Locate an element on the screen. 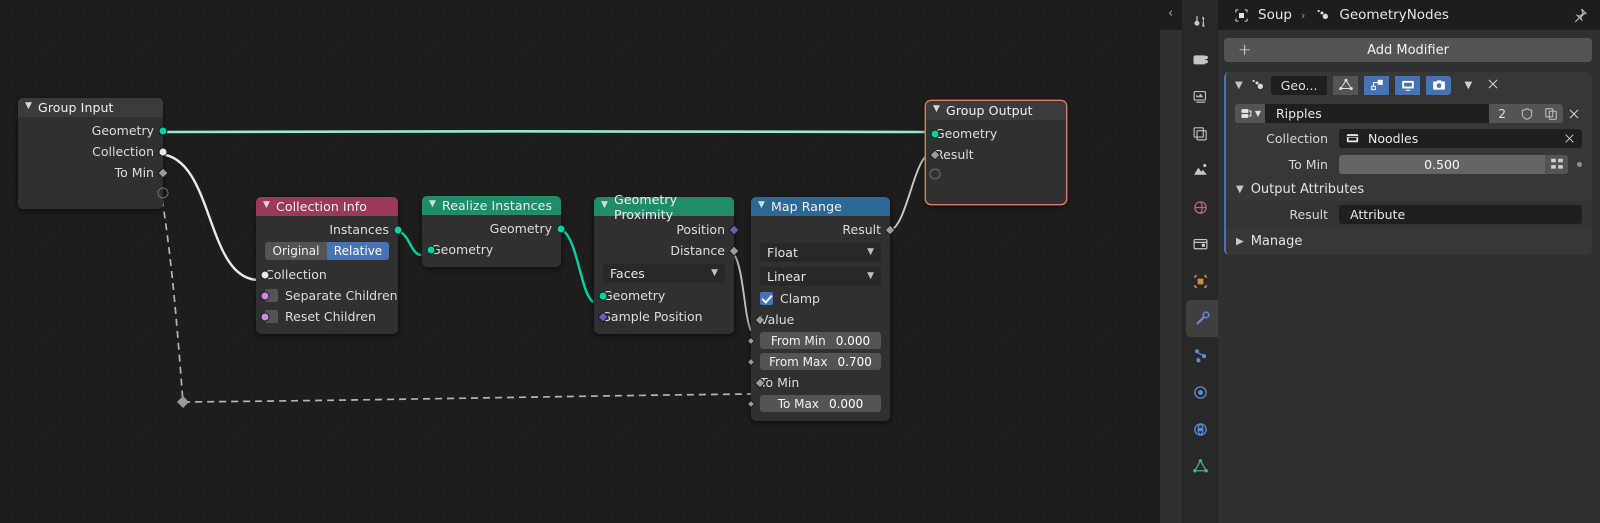 This screenshot has width=1600, height=523. extras-dropdown-icon: ▼ is located at coordinates (1468, 85).